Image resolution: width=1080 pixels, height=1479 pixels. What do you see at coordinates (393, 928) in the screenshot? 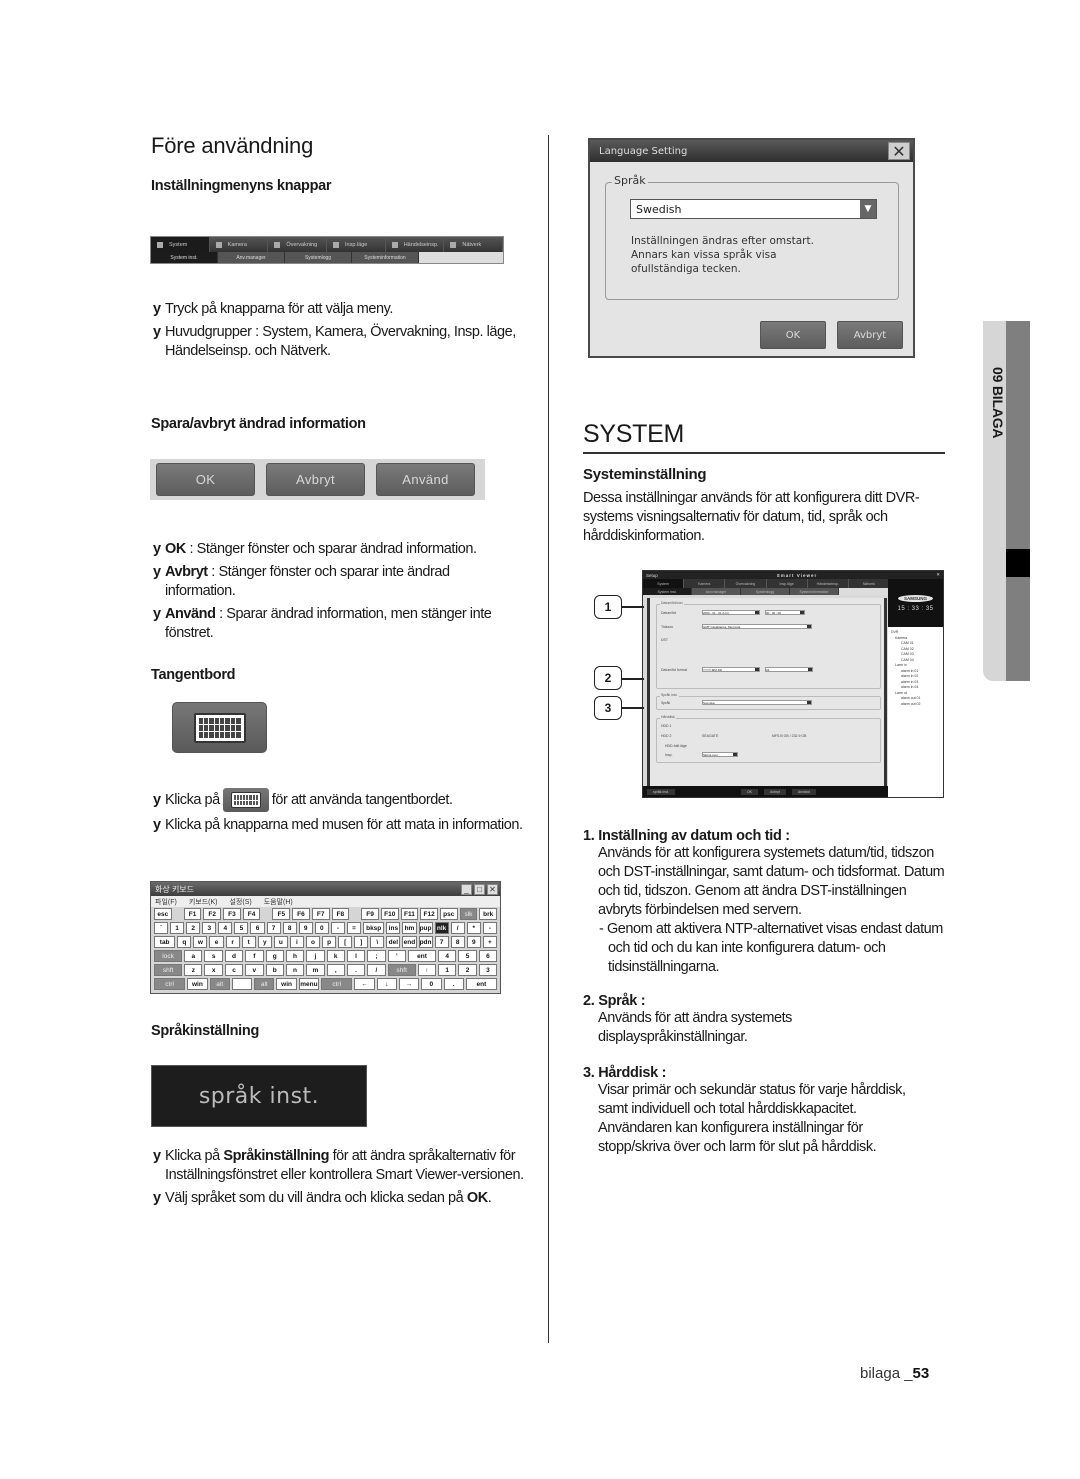
I see `vk-key: ins` at bounding box center [393, 928].